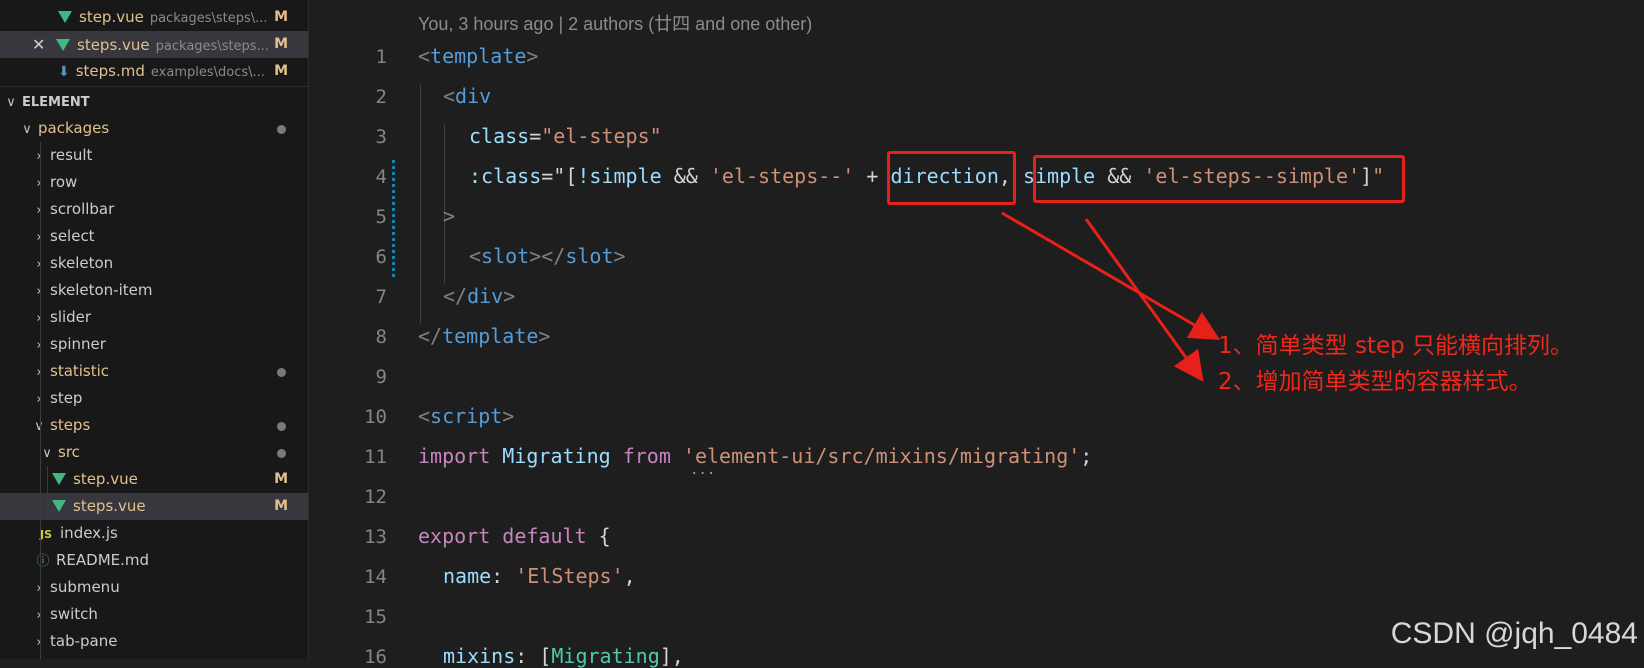  Describe the element at coordinates (103, 560) in the screenshot. I see `file-name: README.md` at that location.